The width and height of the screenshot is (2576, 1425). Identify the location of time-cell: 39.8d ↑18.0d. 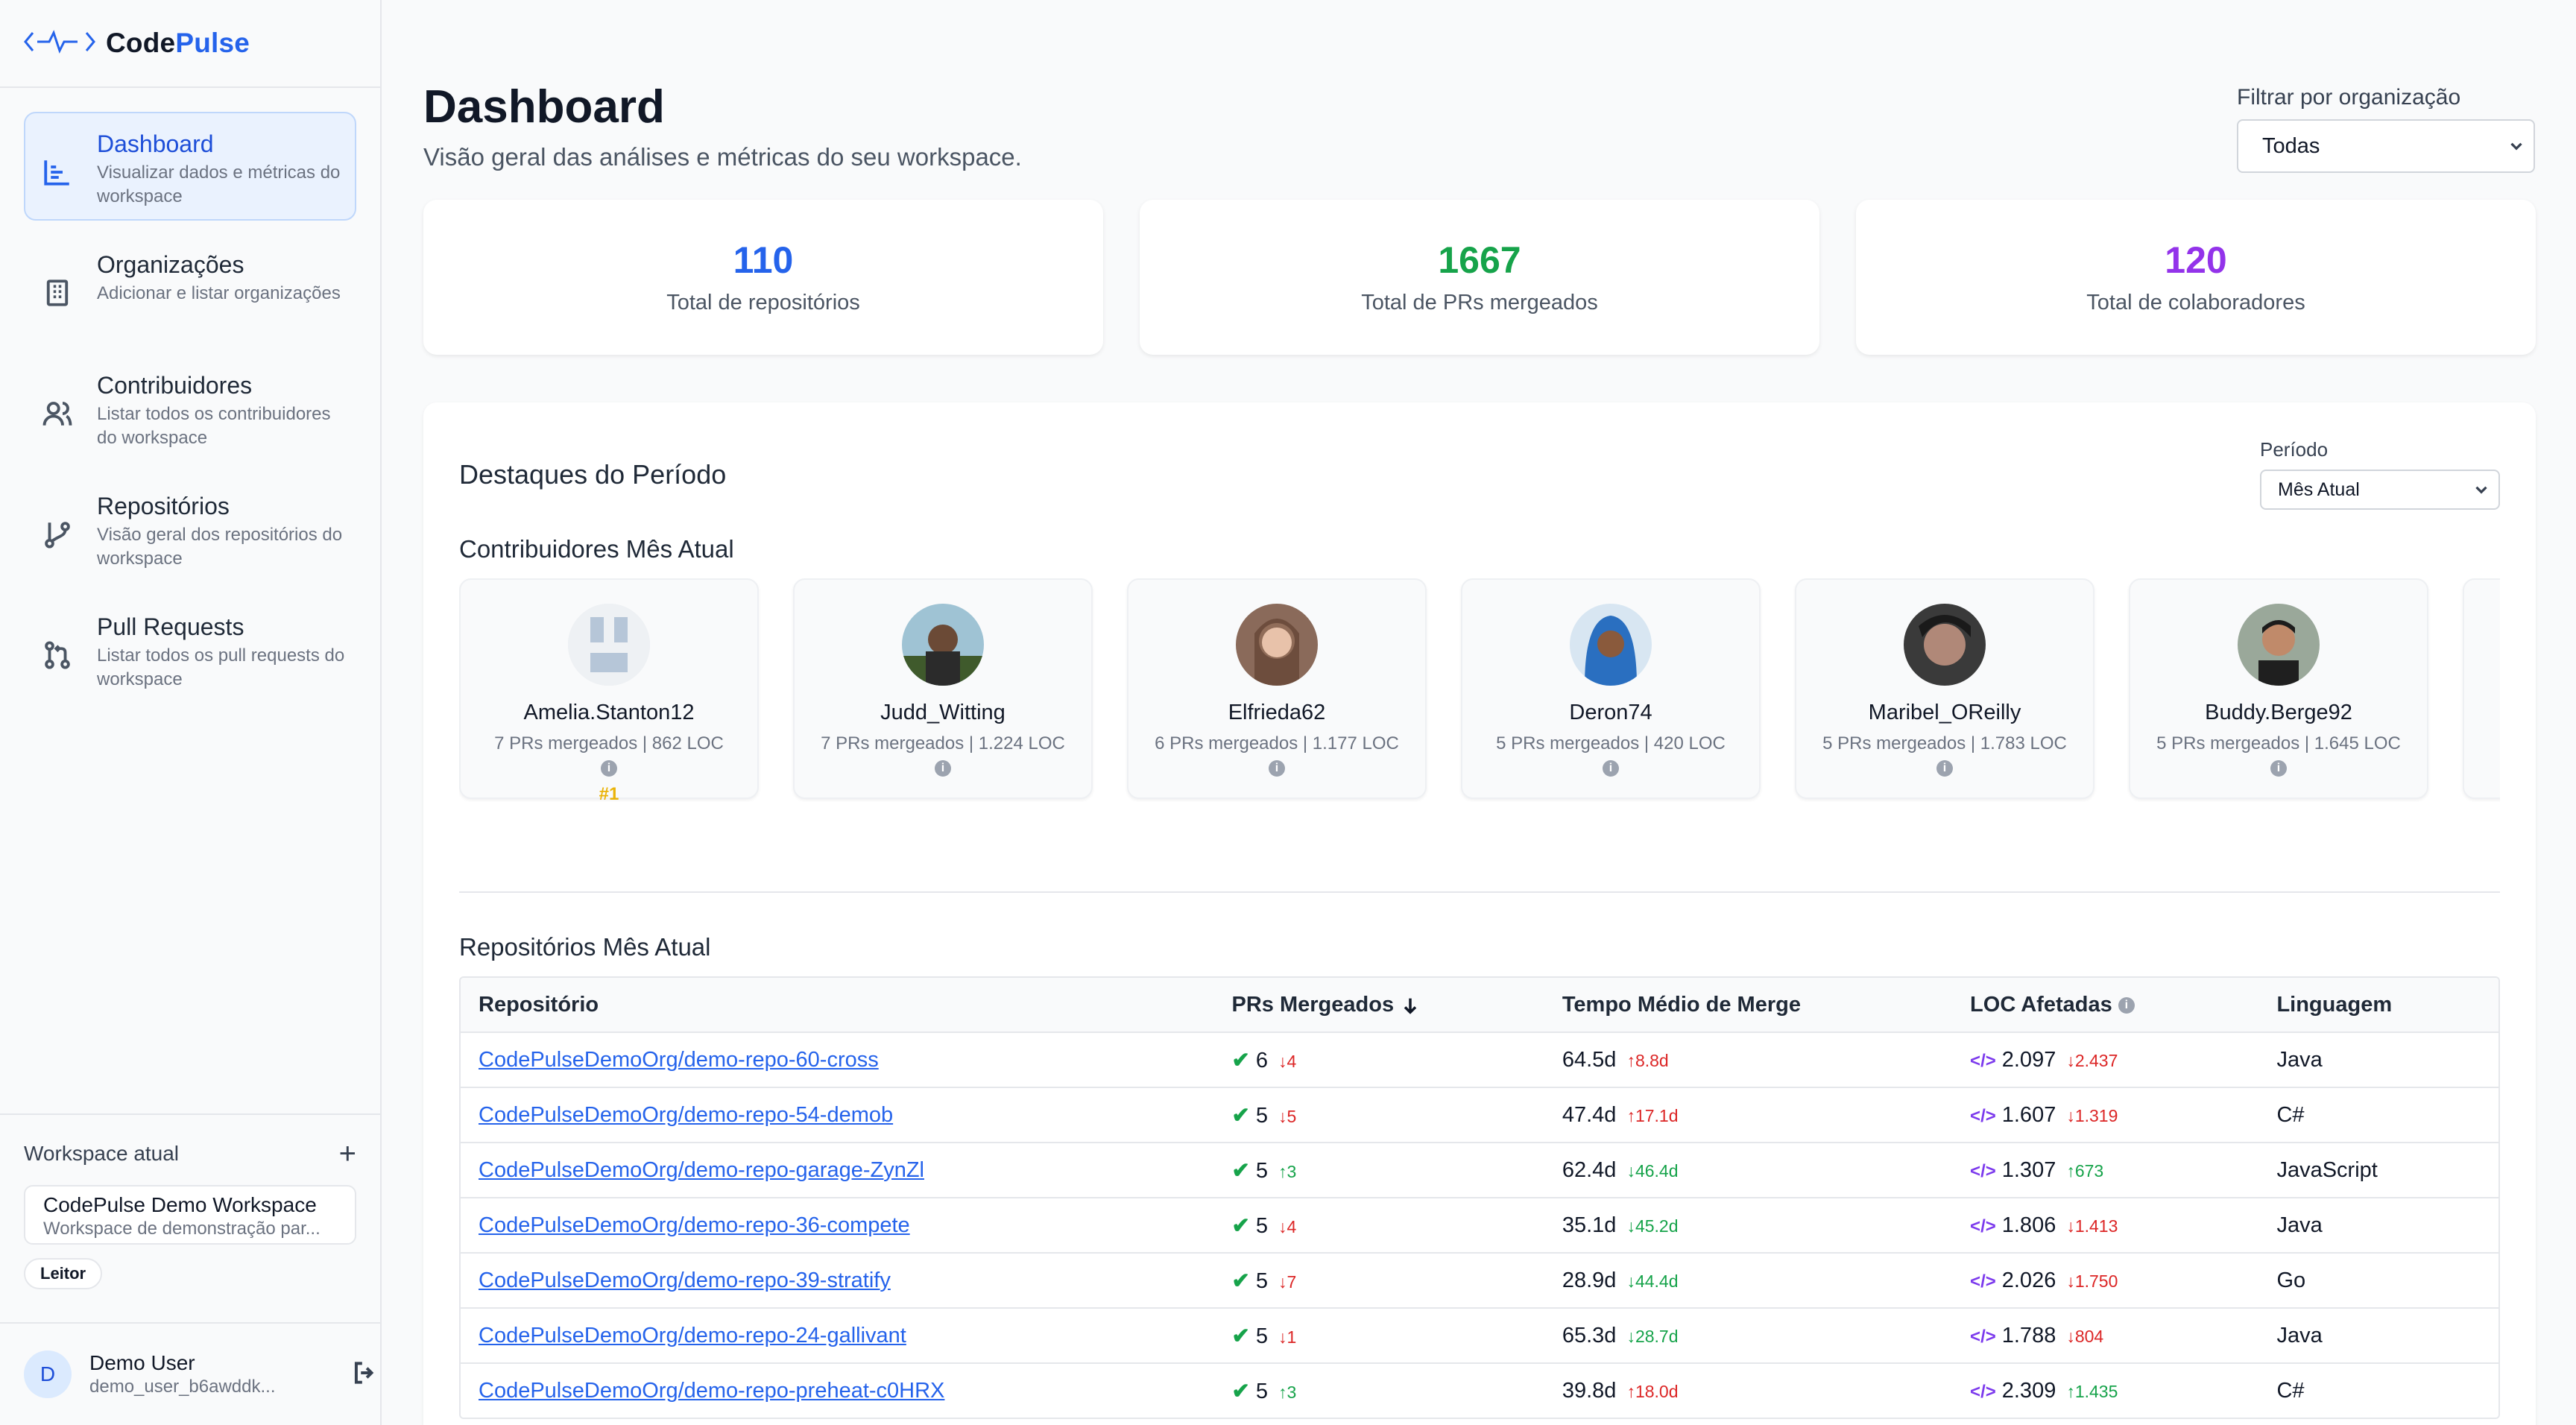
(1766, 1391).